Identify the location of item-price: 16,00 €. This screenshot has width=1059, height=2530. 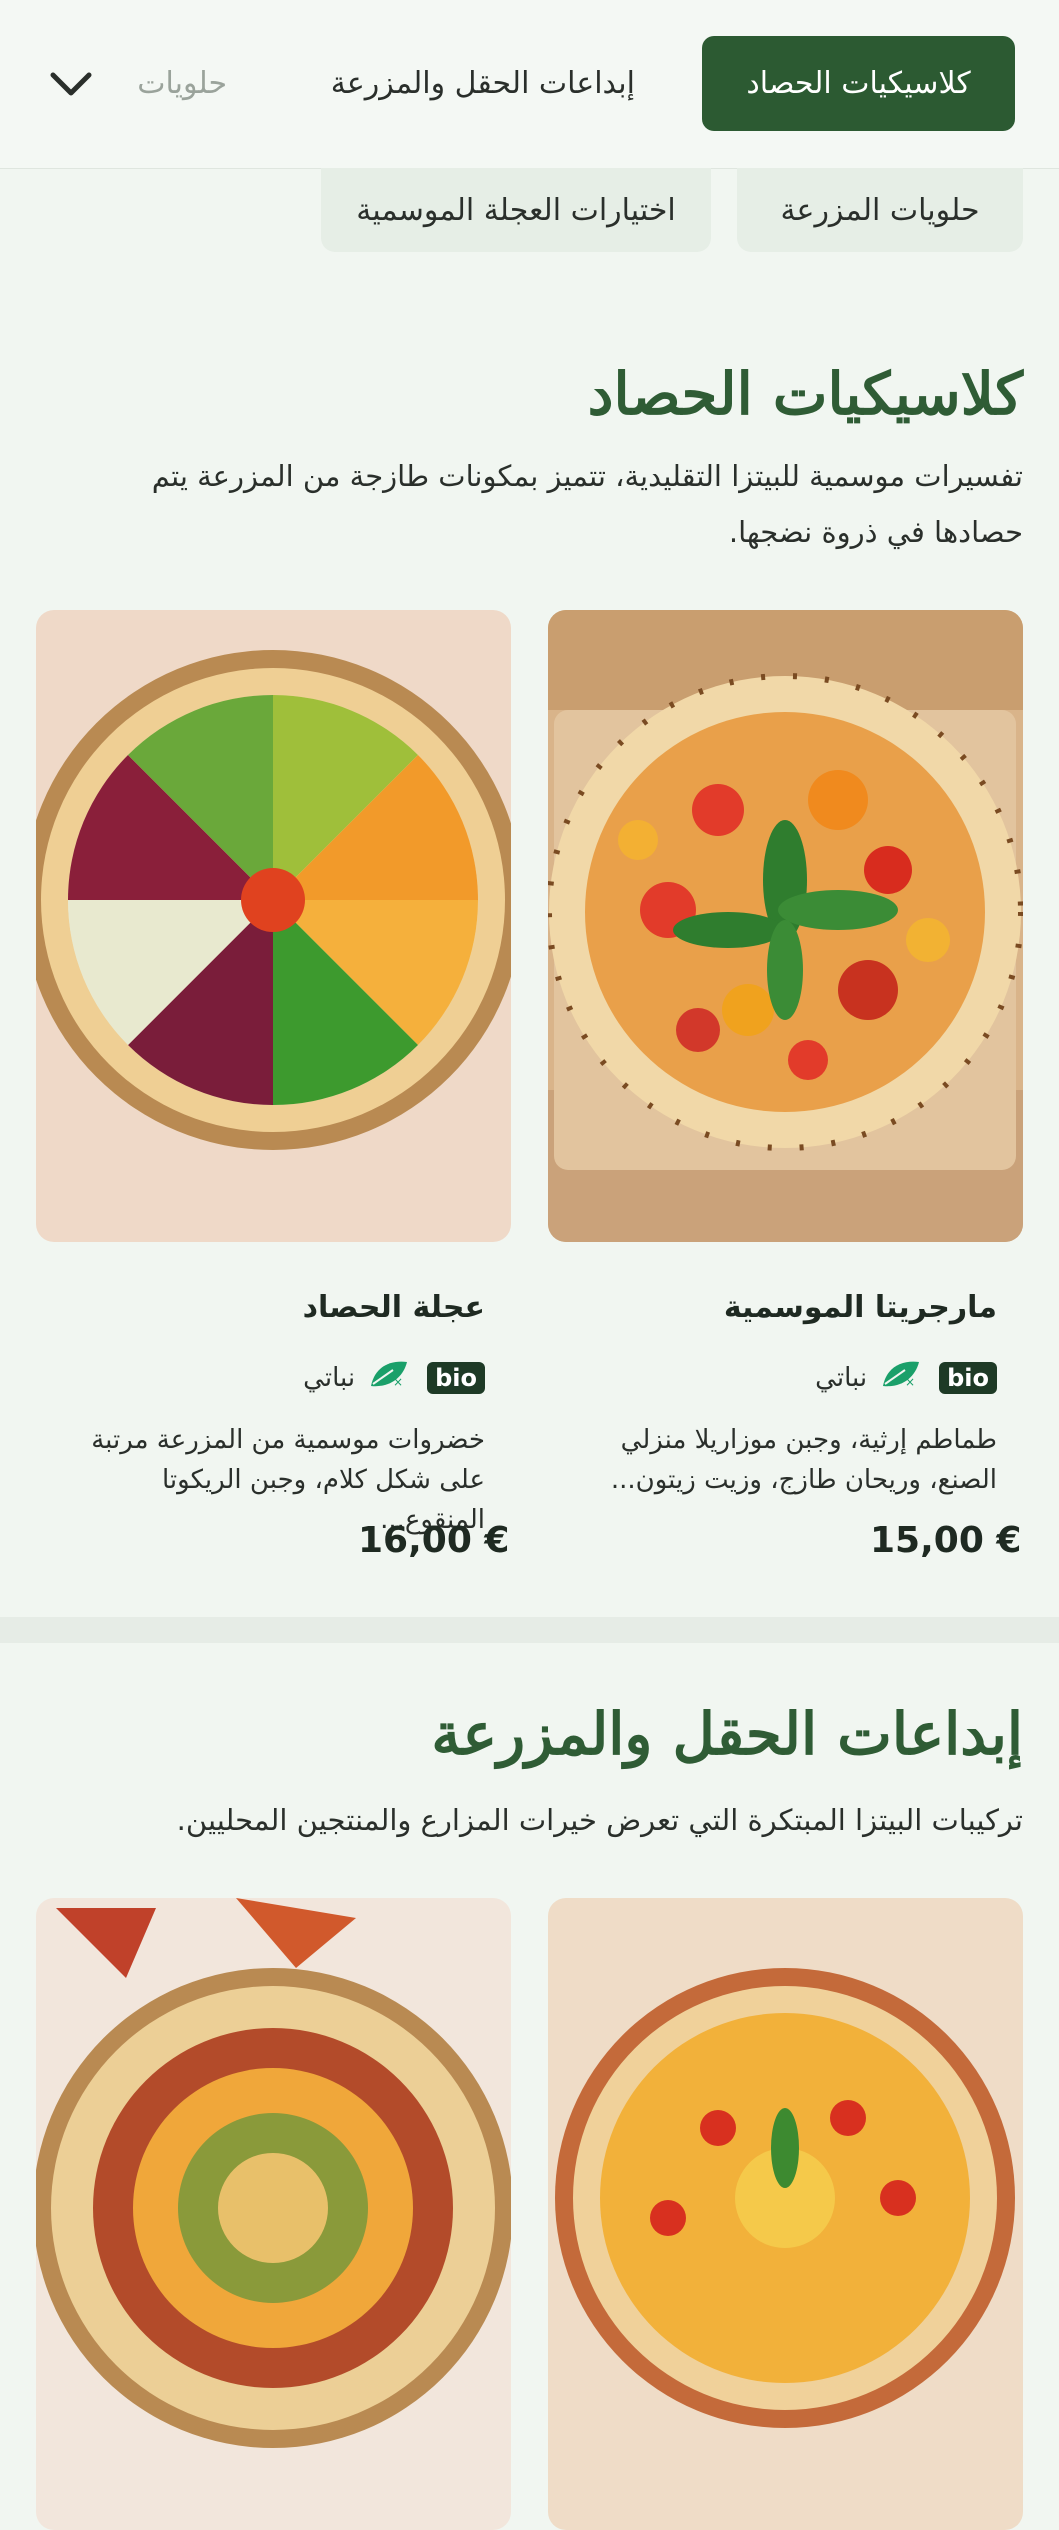
(434, 1540).